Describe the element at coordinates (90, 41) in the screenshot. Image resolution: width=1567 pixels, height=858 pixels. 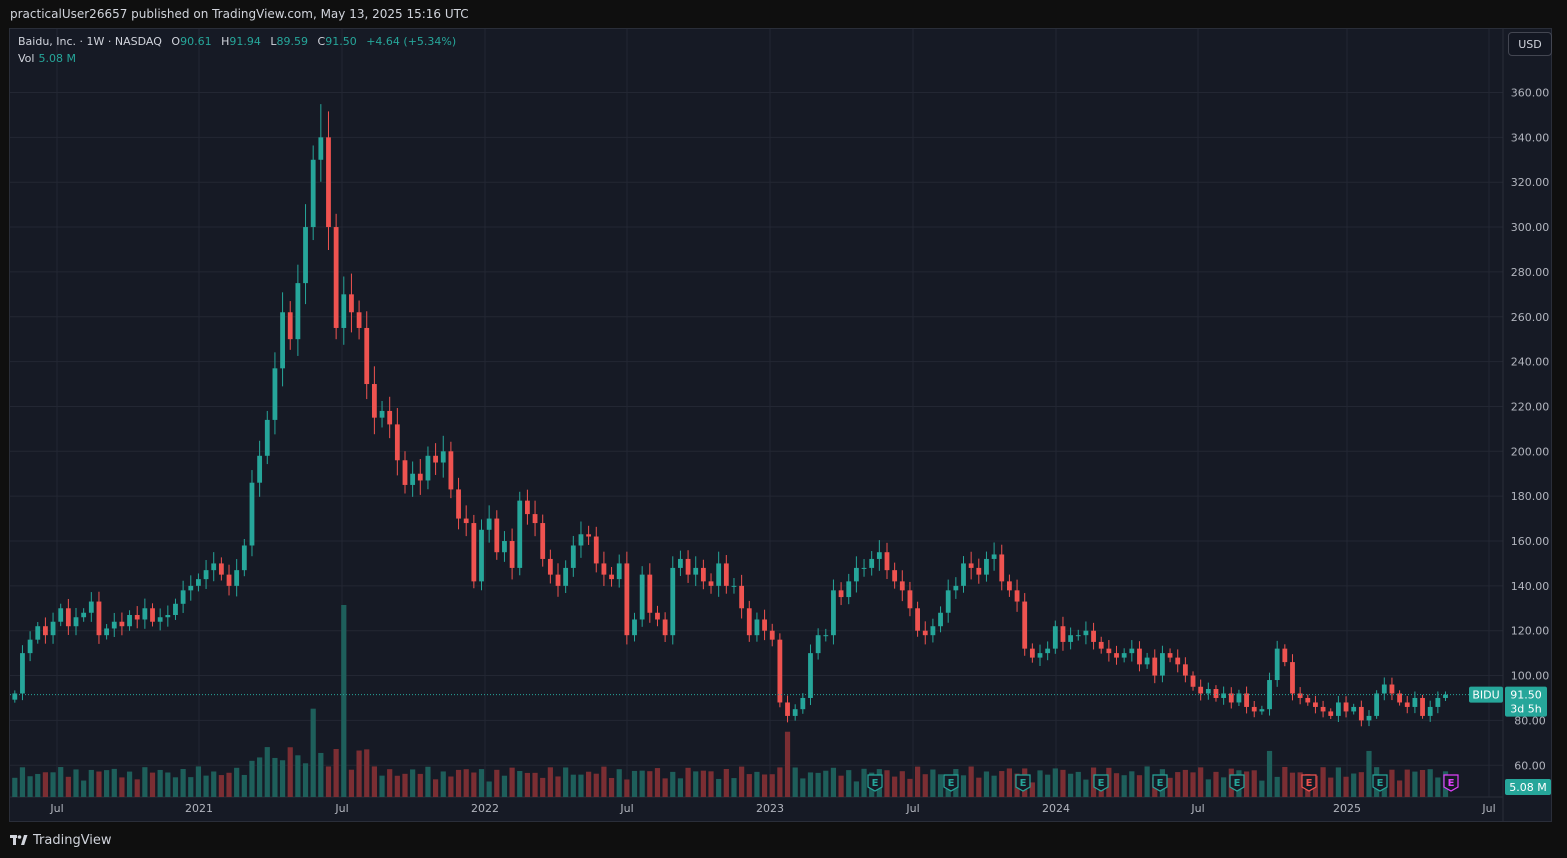
I see `symbol-title: Baidu, Inc. · 1W · NASDAQ` at that location.